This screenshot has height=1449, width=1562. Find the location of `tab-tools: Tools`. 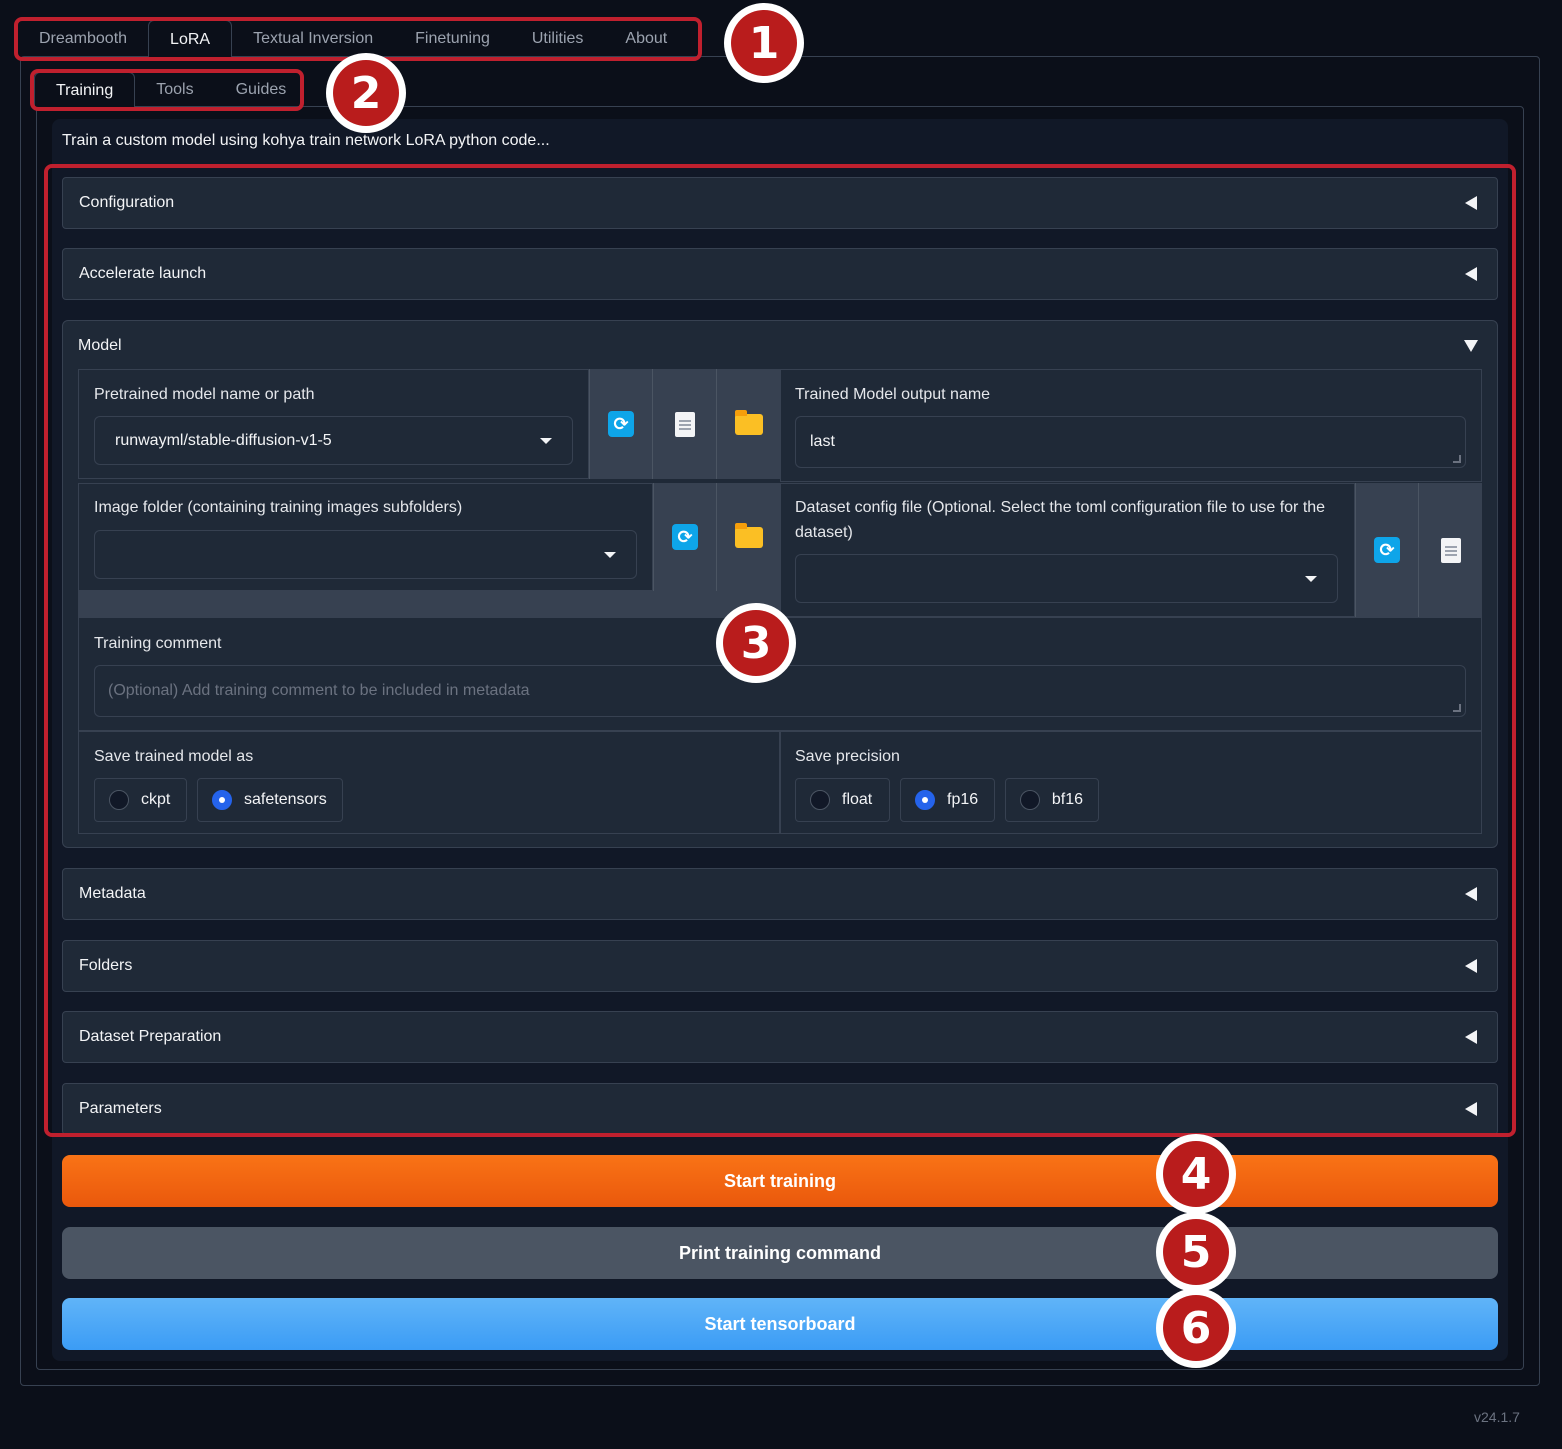

tab-tools: Tools is located at coordinates (174, 90).